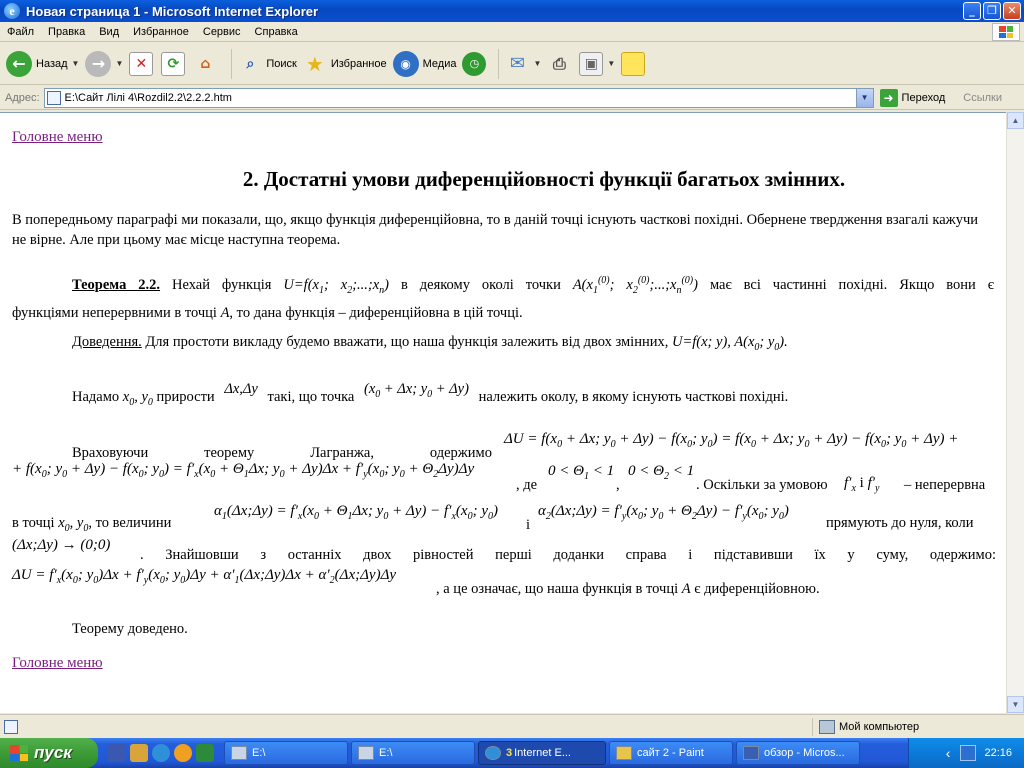  I want to click on home-icon: ⌂, so click(205, 64).